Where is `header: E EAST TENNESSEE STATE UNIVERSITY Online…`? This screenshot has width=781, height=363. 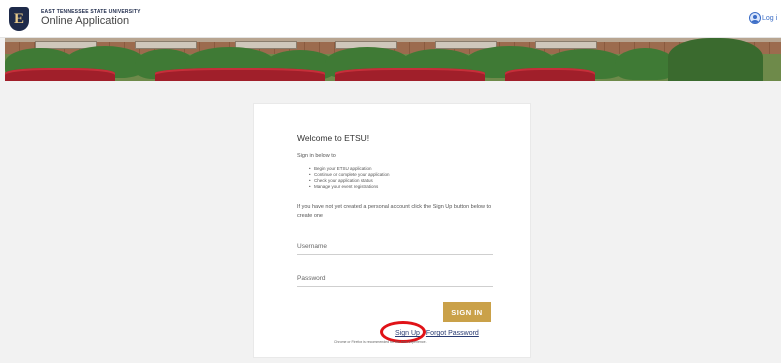 header: E EAST TENNESSEE STATE UNIVERSITY Online… is located at coordinates (390, 19).